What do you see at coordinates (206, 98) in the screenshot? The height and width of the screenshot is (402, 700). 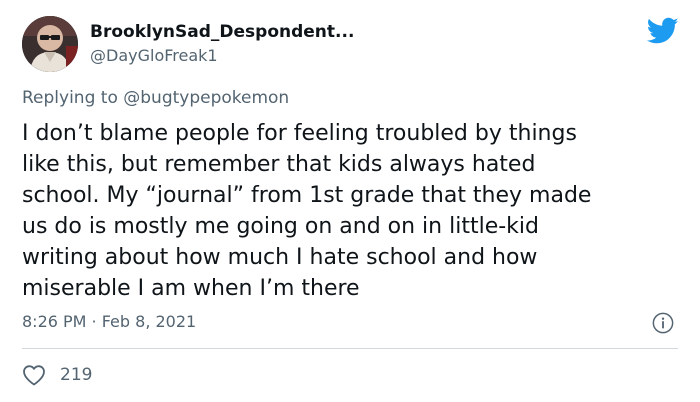 I see `reply-mention-link: @bugtypepokemon` at bounding box center [206, 98].